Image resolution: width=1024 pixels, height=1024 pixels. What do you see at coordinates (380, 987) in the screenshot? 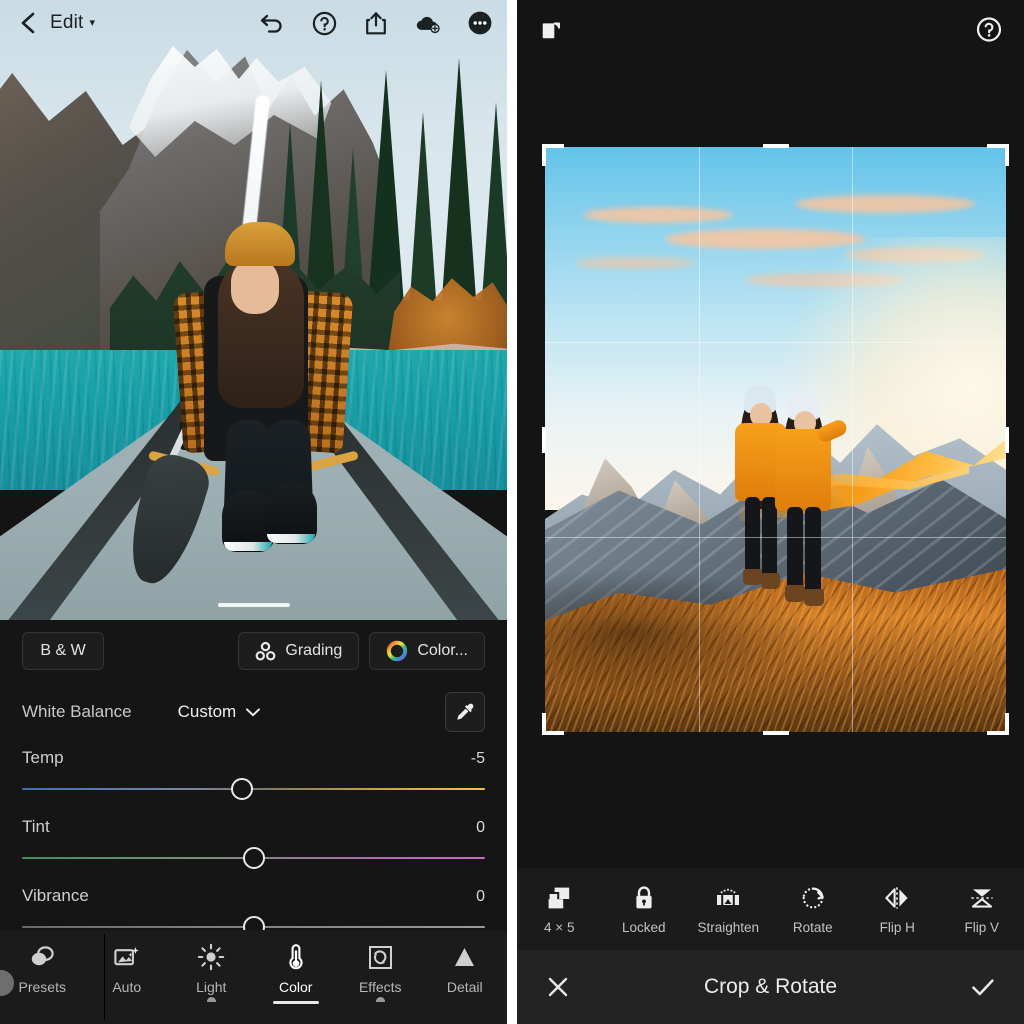
I see `tab-effects-label: Effects` at bounding box center [380, 987].